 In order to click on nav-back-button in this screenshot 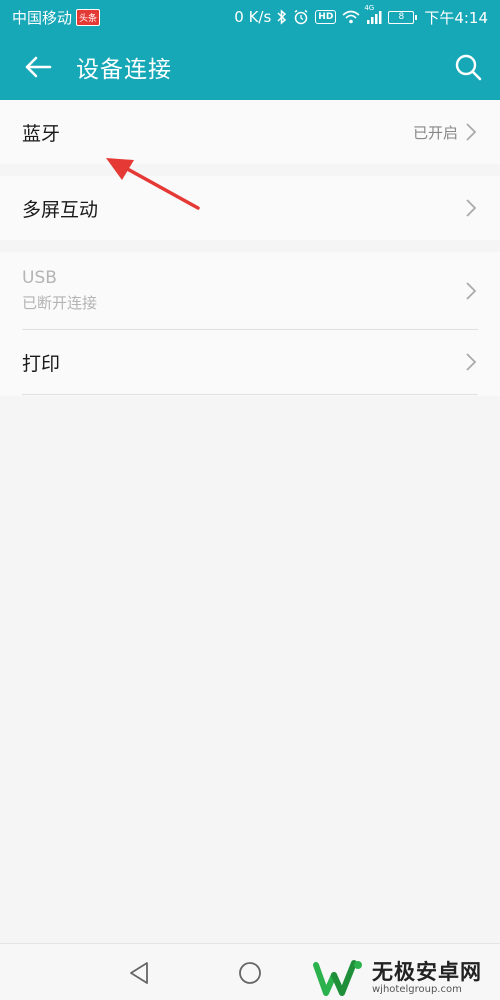, I will do `click(139, 973)`.